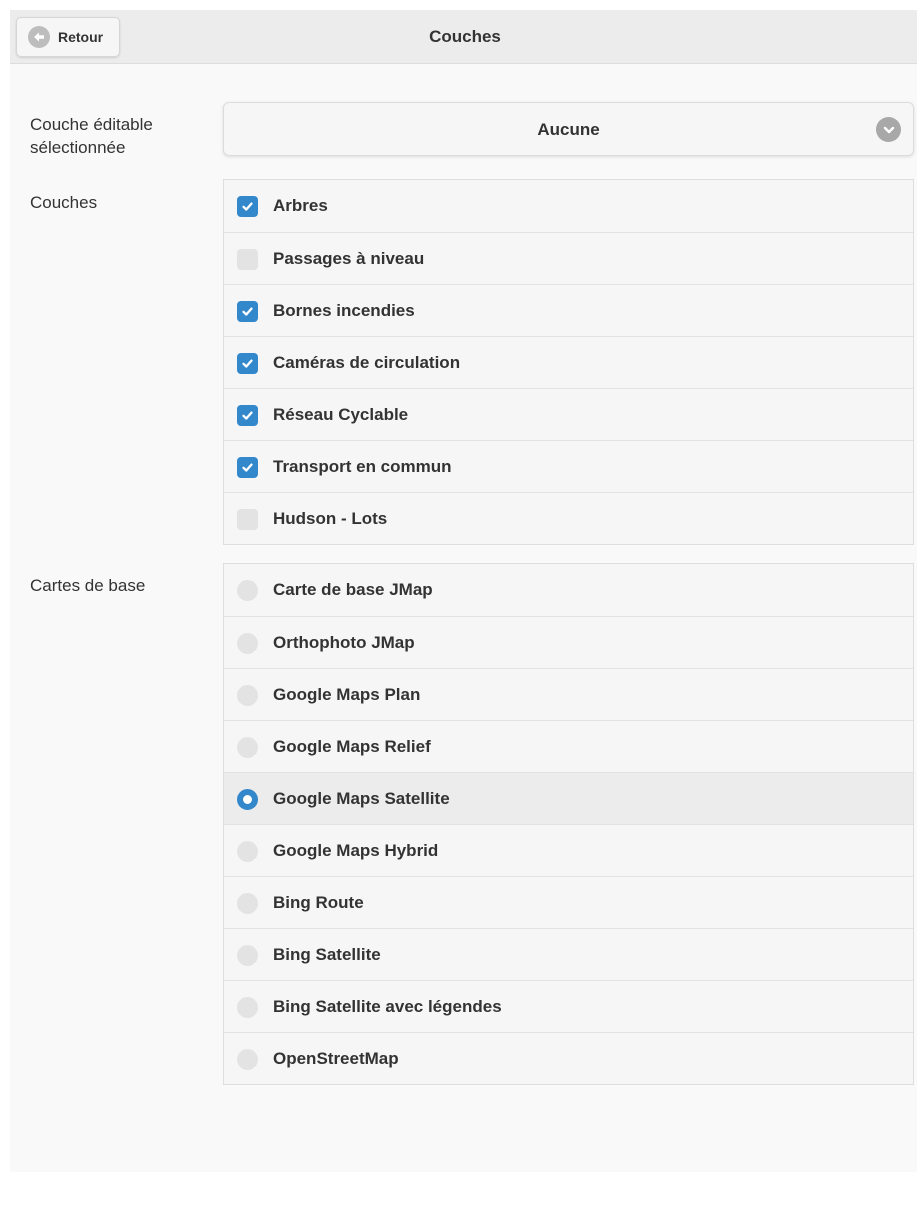 This screenshot has width=917, height=1207. I want to click on radio-selected-icon, so click(247, 799).